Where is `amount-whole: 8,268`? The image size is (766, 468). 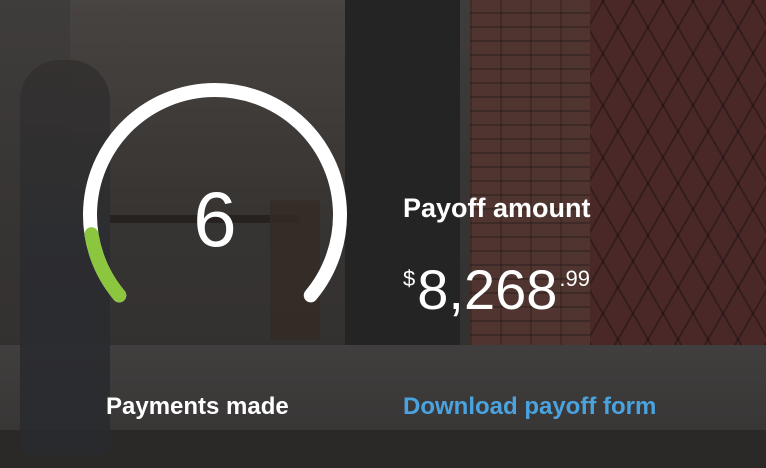 amount-whole: 8,268 is located at coordinates (487, 289).